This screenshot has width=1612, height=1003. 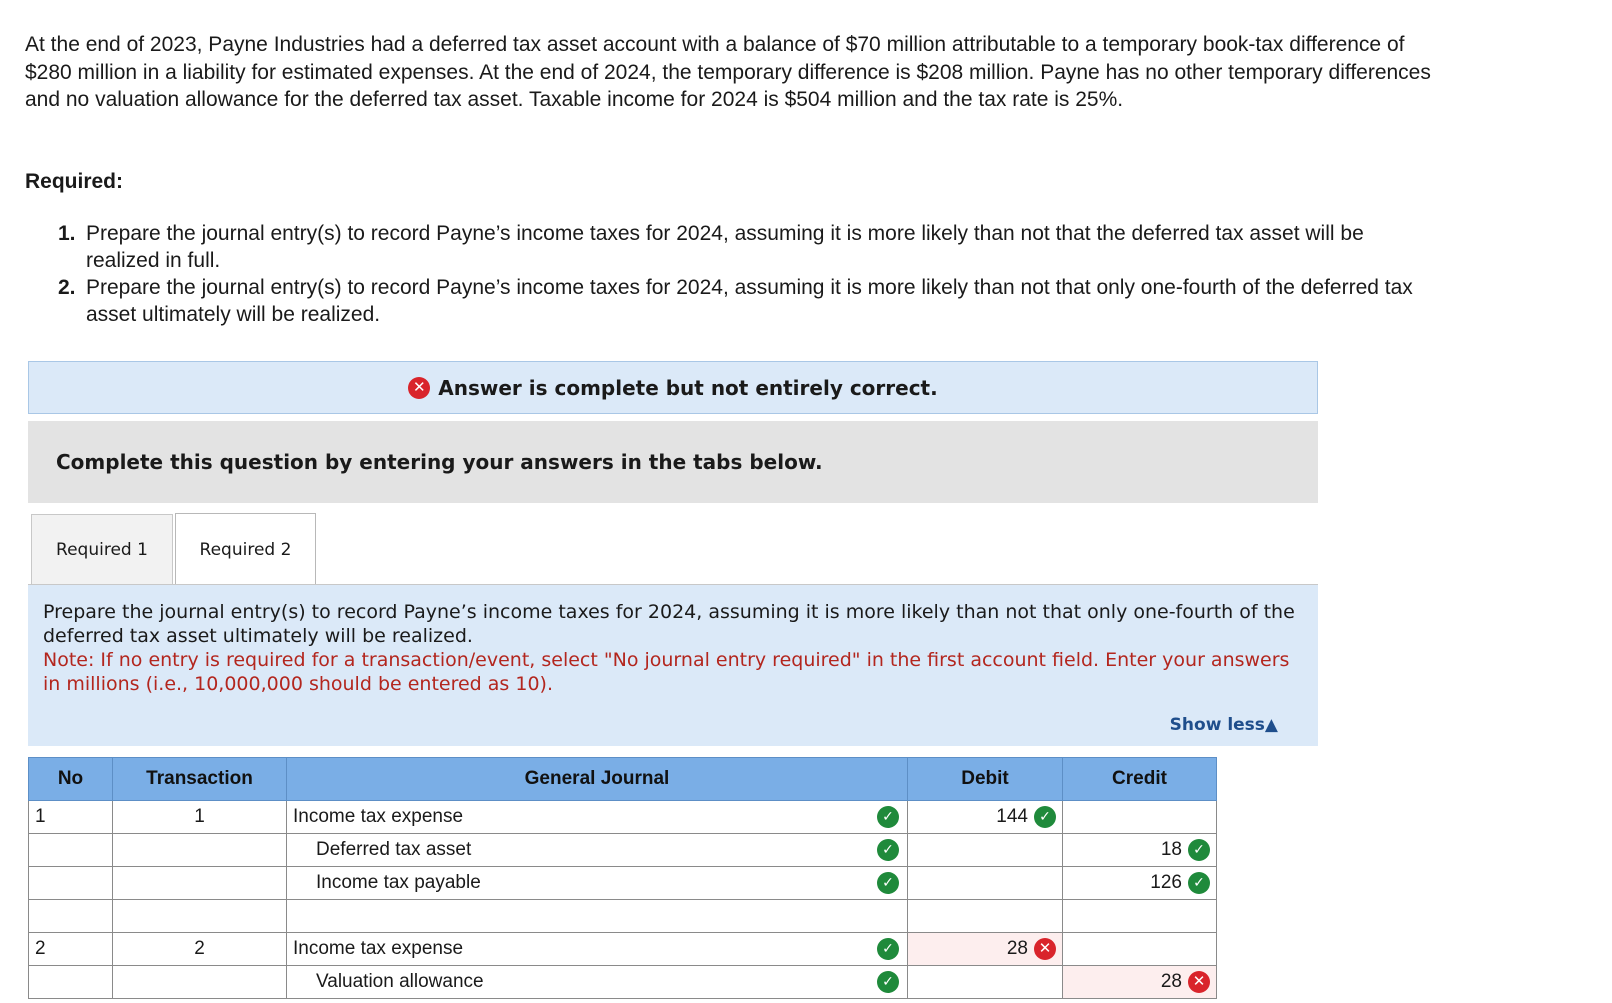 I want to click on debit-cell: 144 ✓, so click(x=985, y=817).